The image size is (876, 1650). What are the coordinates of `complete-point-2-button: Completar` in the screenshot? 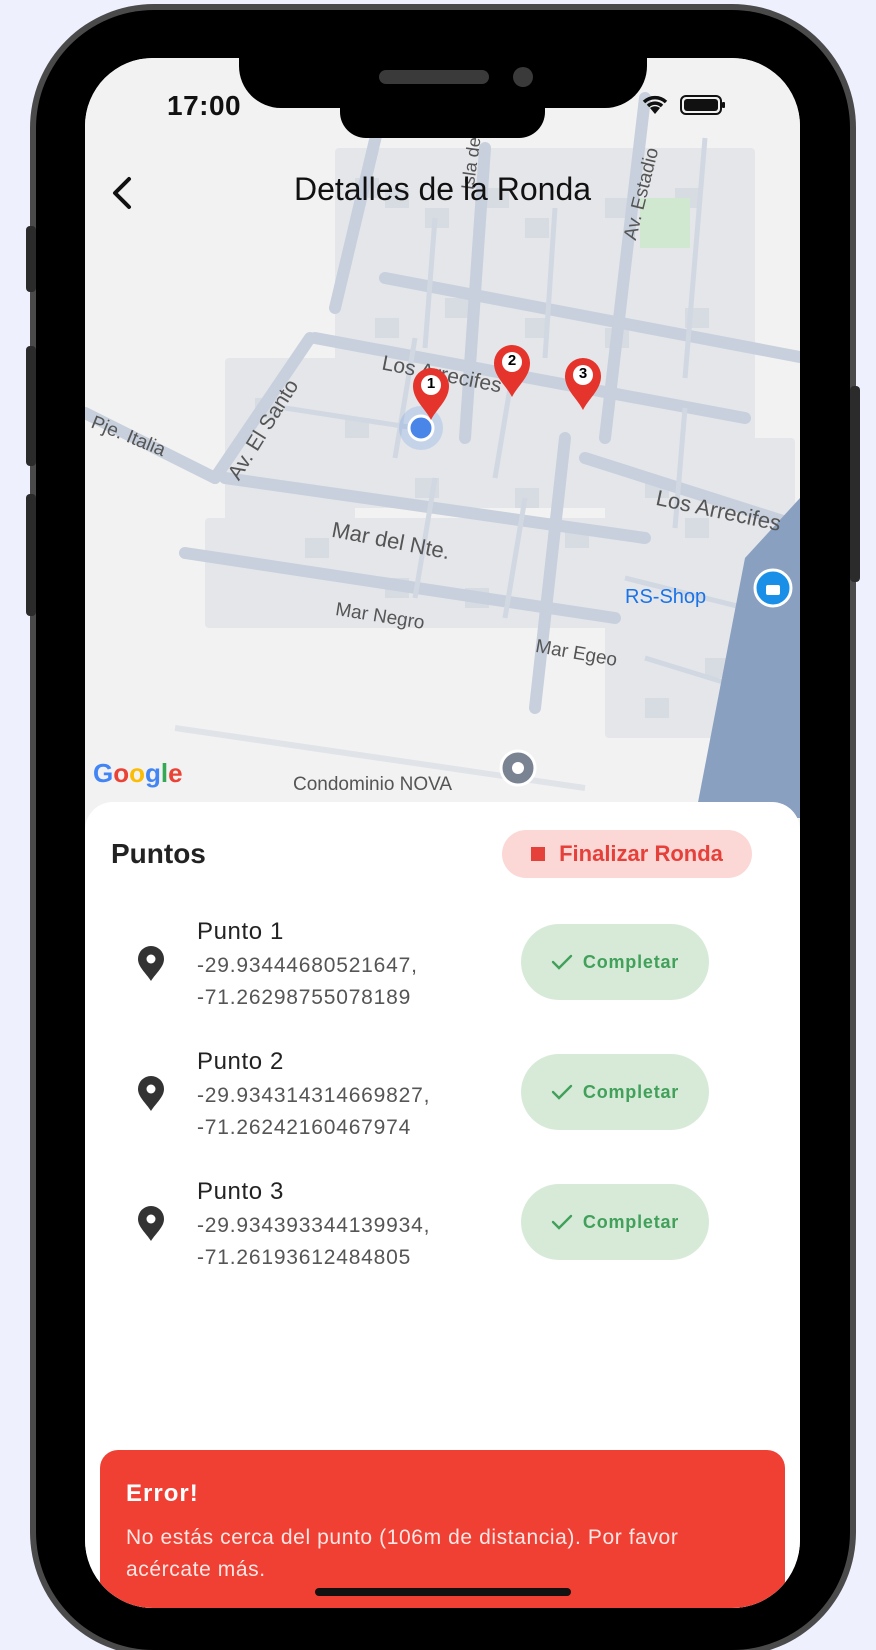 It's located at (615, 1092).